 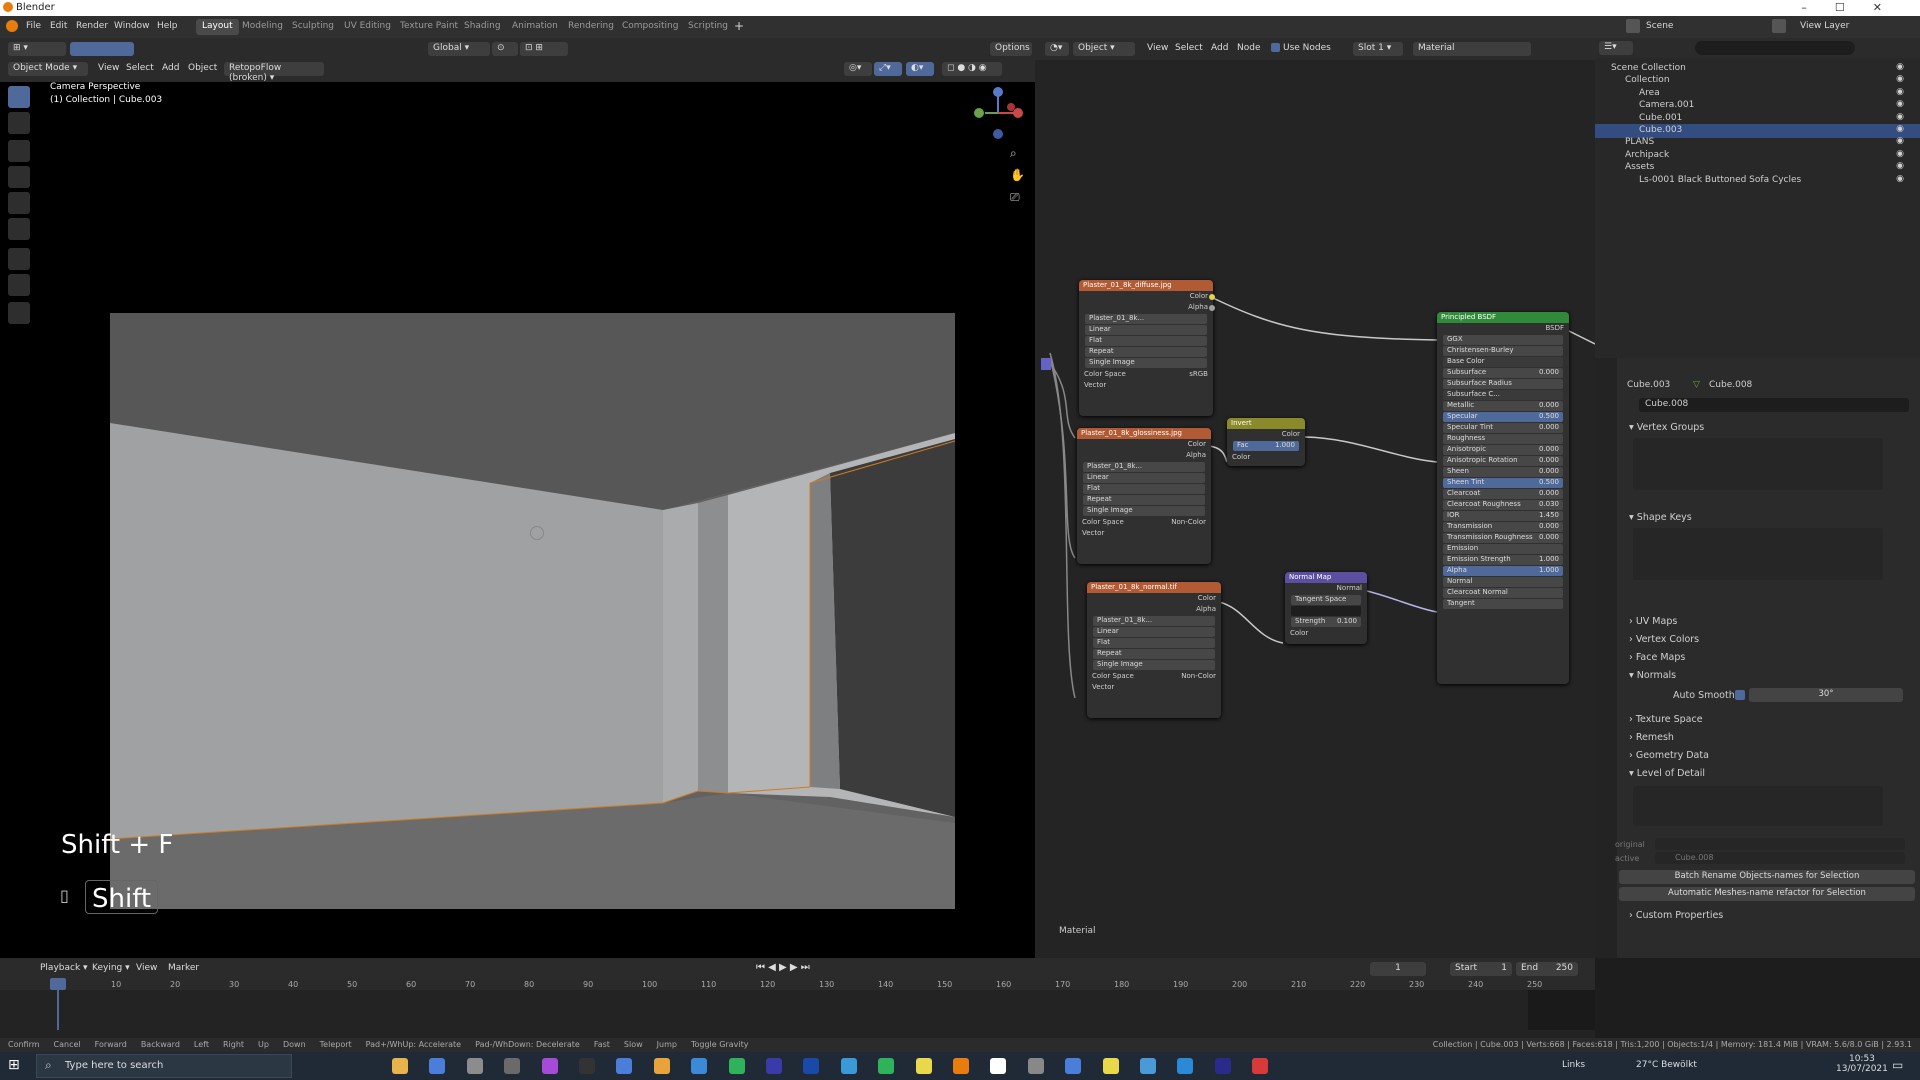 What do you see at coordinates (1780, 858) in the screenshot?
I see `lod-active-field: Cube.008` at bounding box center [1780, 858].